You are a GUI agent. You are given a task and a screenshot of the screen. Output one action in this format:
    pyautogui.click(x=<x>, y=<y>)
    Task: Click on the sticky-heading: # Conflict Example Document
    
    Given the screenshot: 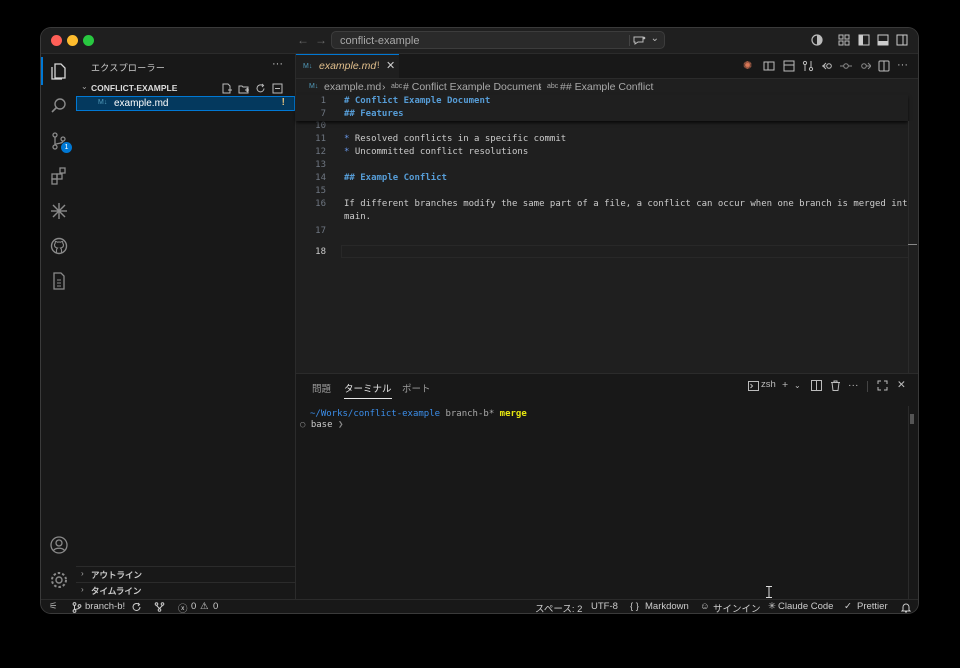 What is the action you would take?
    pyautogui.click(x=417, y=101)
    